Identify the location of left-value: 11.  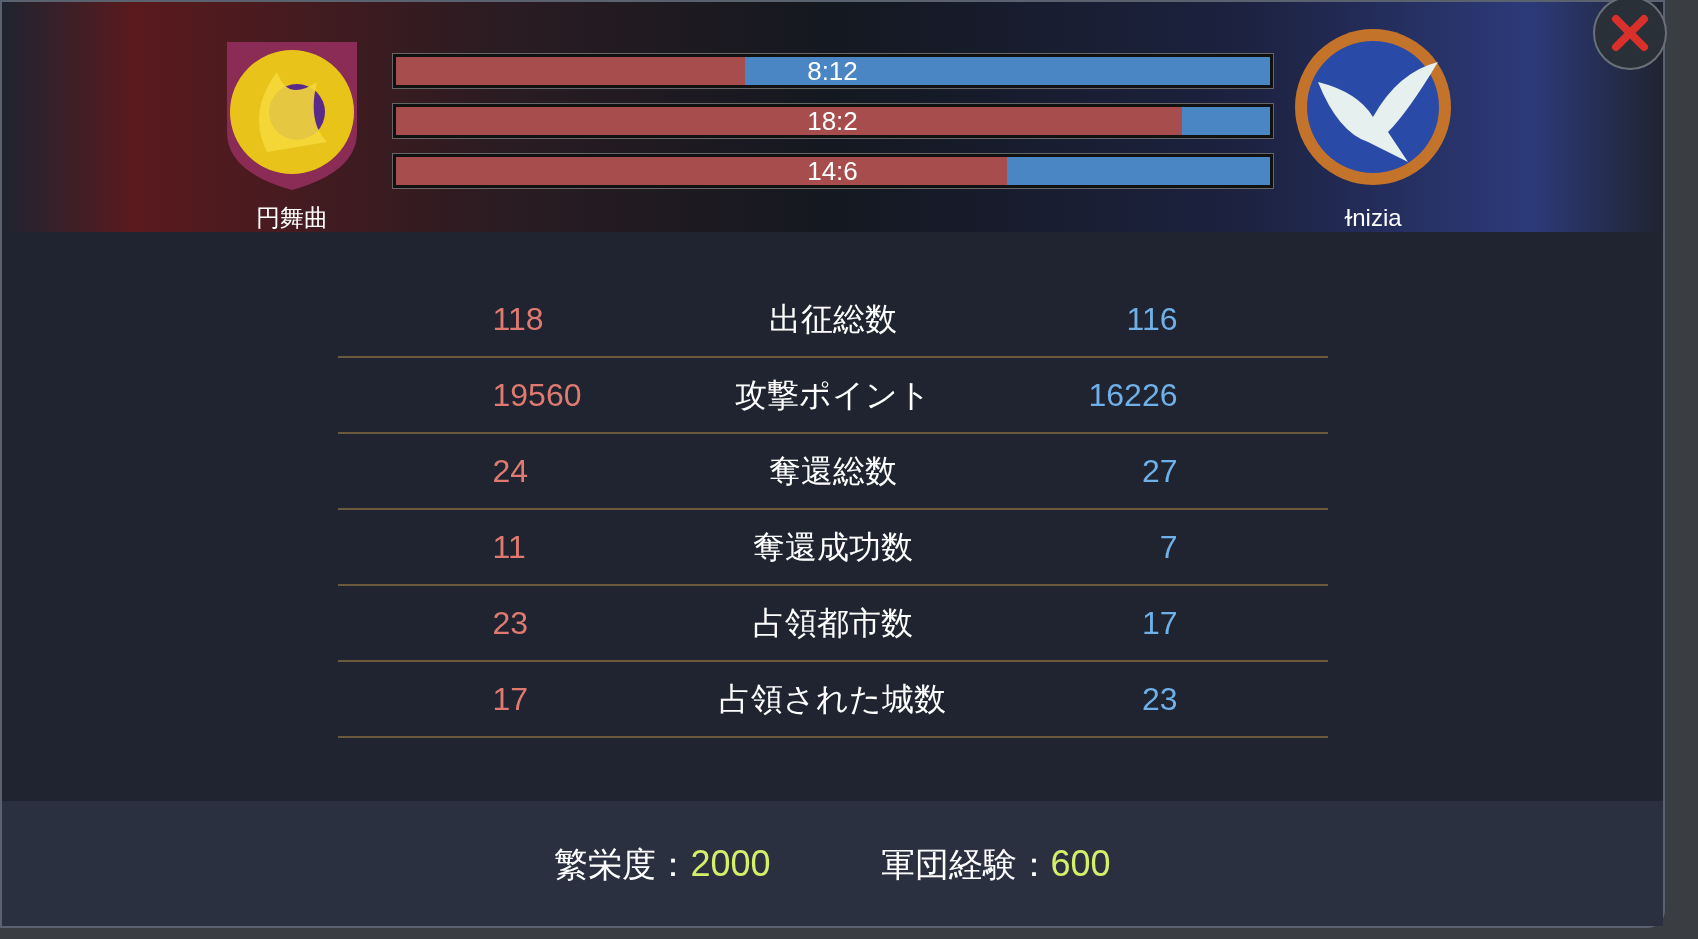
(509, 547).